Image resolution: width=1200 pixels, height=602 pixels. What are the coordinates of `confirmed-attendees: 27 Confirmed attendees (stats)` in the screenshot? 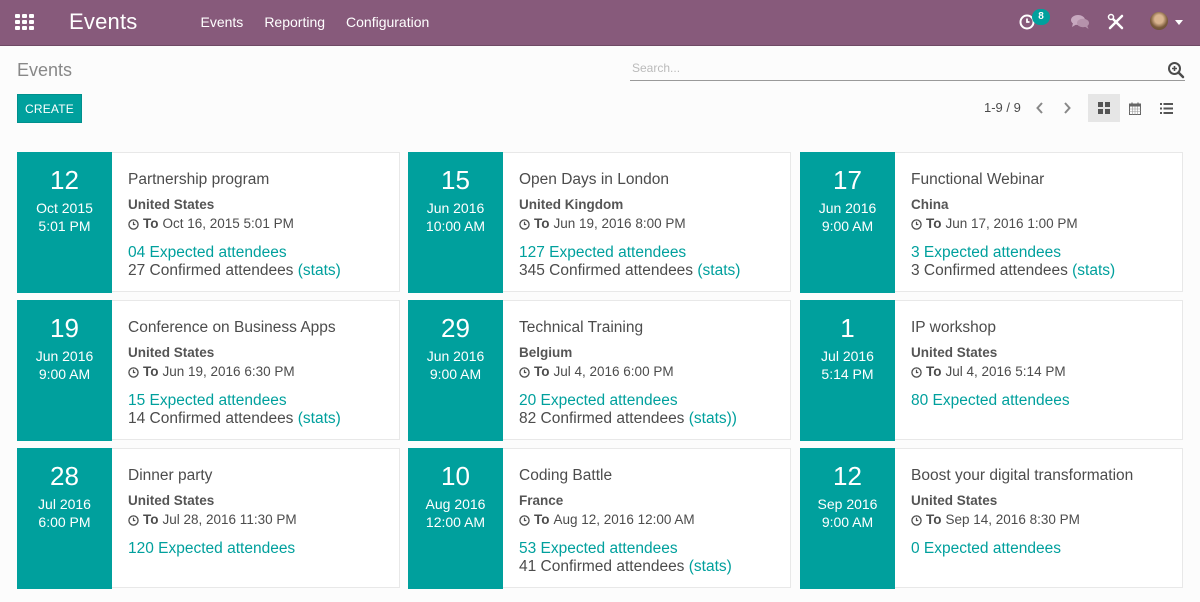 It's located at (260, 270).